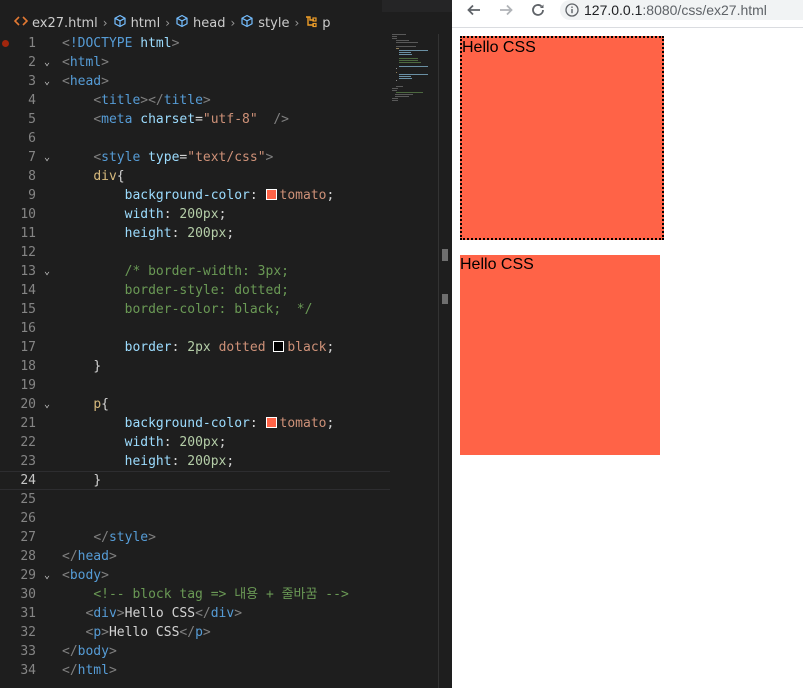 This screenshot has height=688, width=803. I want to click on breadcrumb-item: ex27.html, so click(55, 23).